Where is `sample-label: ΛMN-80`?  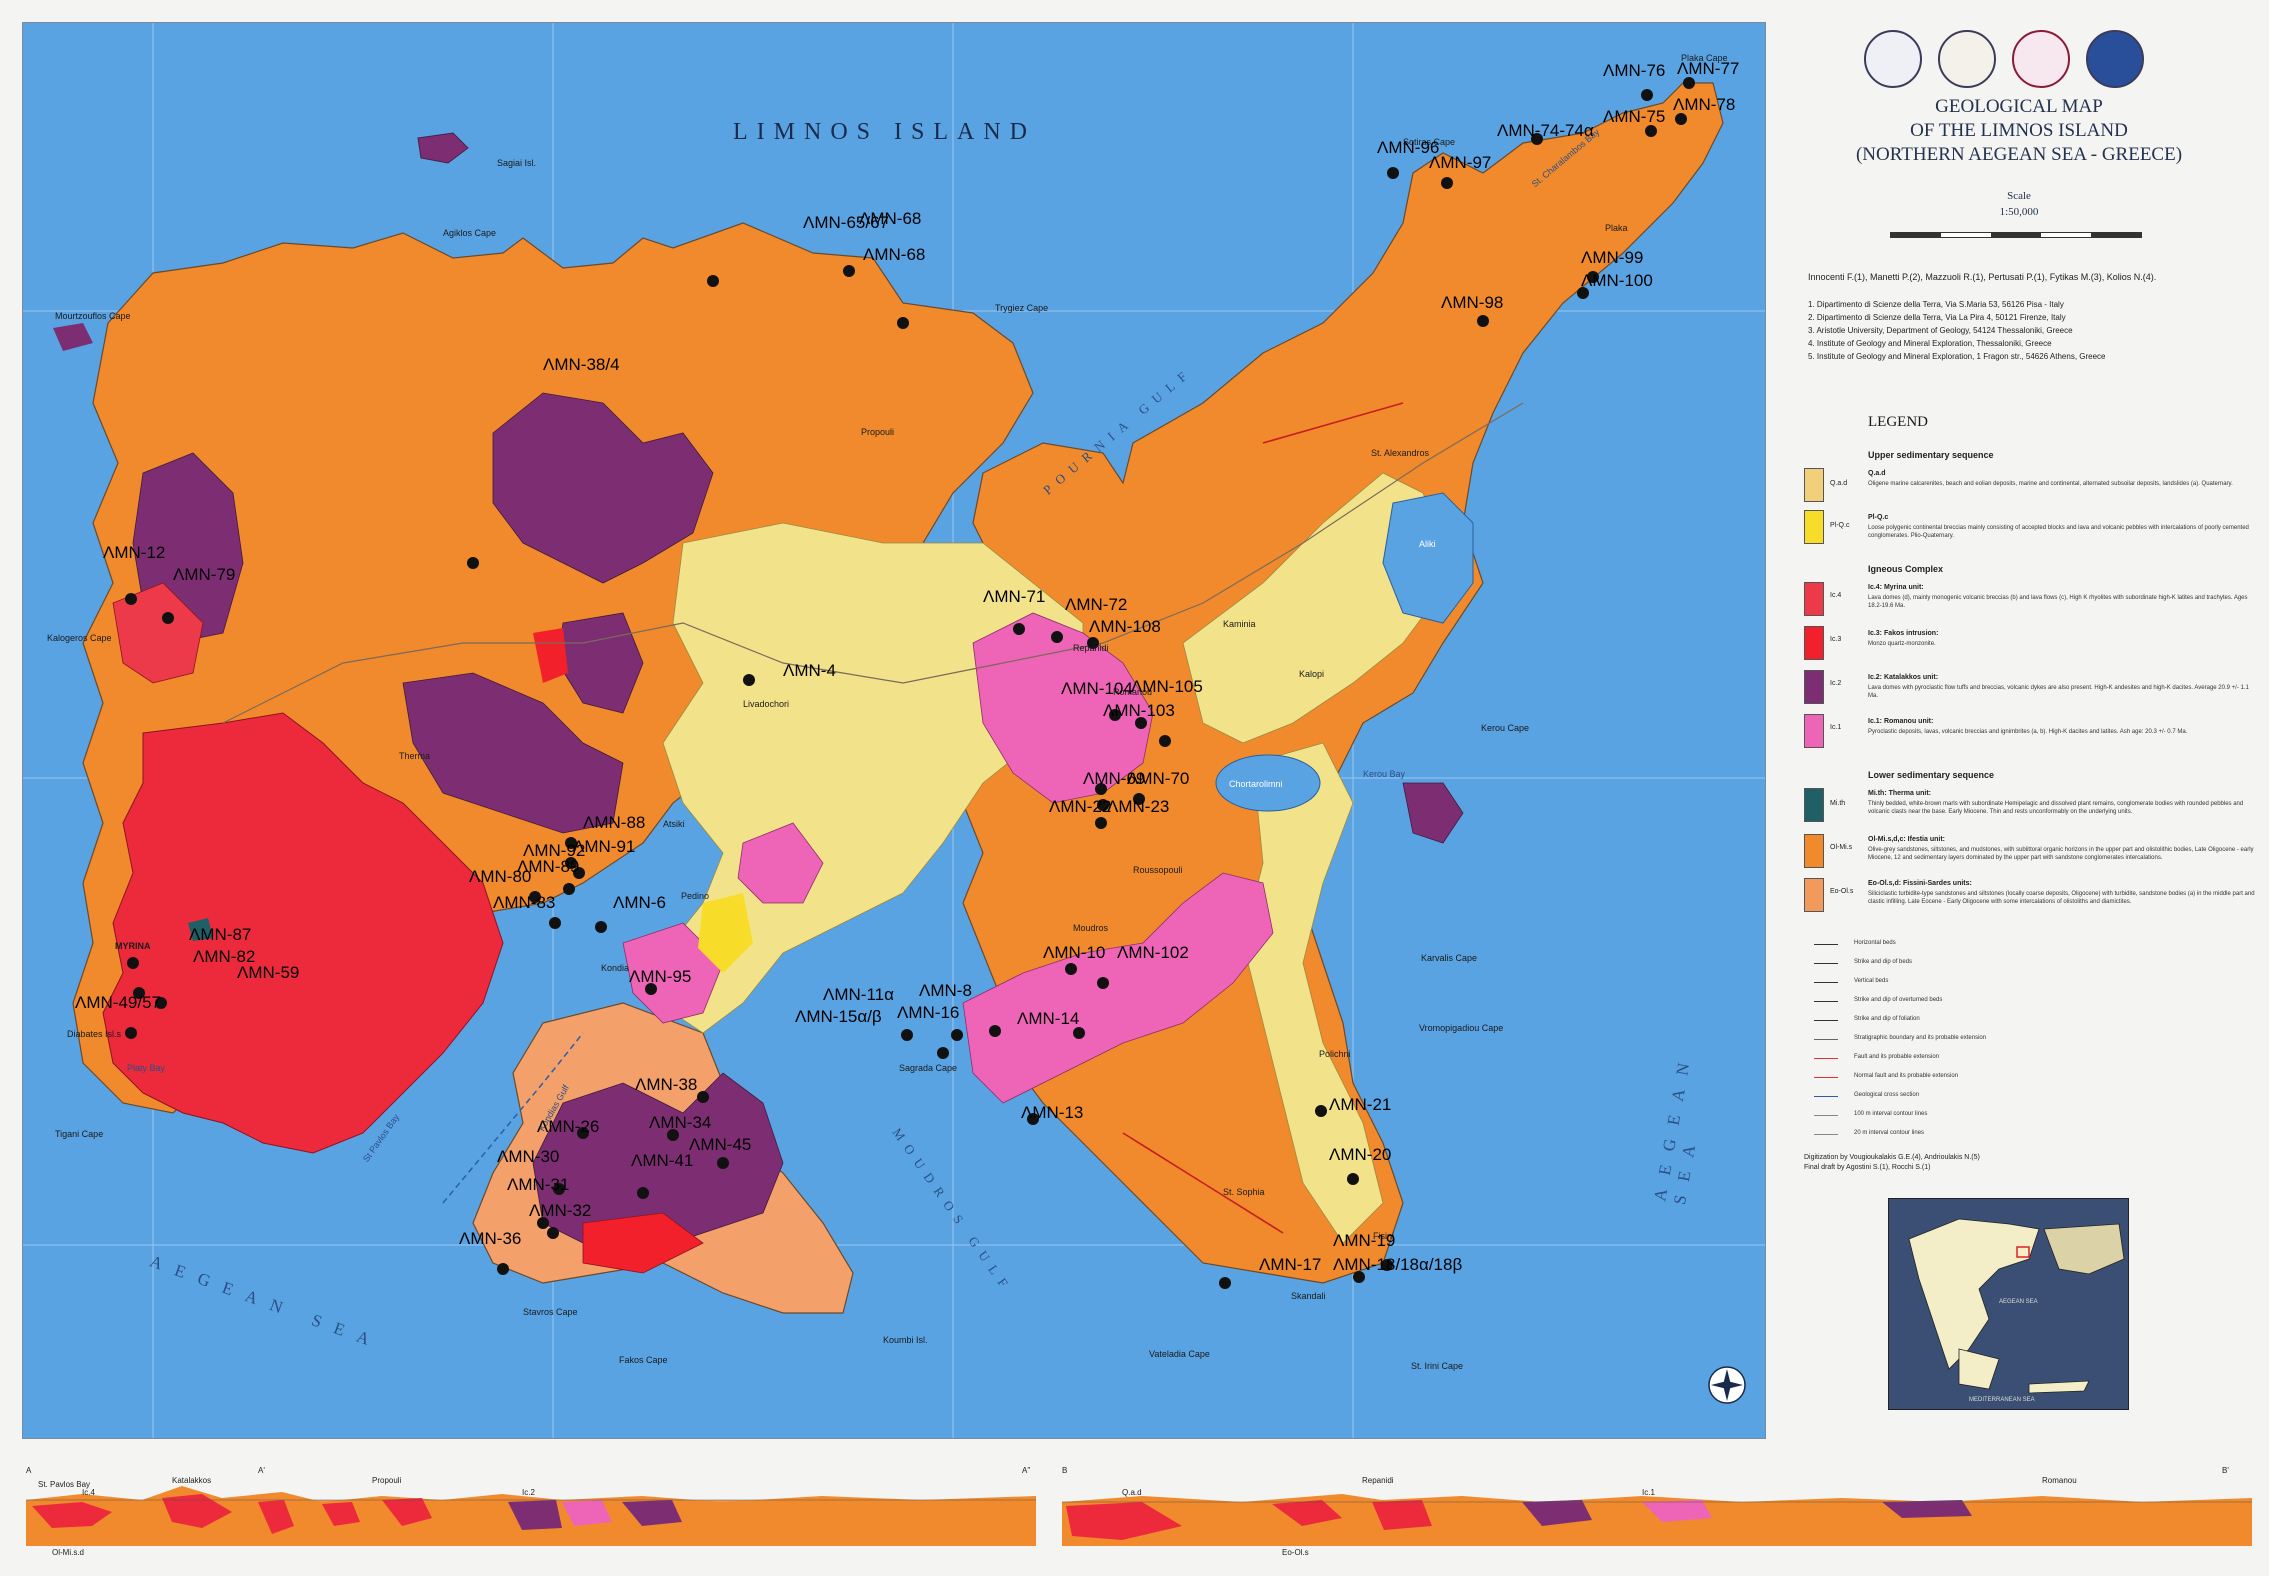 sample-label: ΛMN-80 is located at coordinates (500, 876).